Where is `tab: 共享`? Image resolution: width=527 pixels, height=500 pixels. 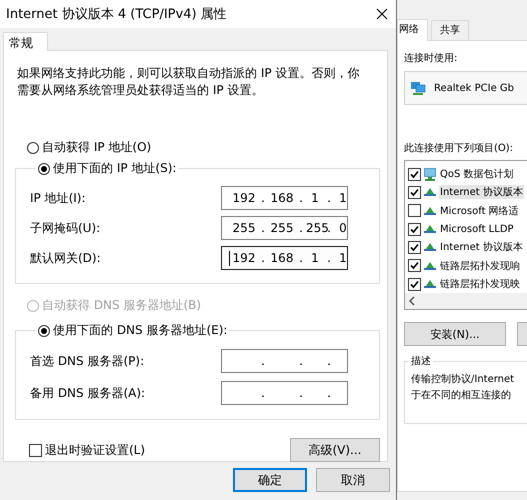
tab: 共享 is located at coordinates (450, 30).